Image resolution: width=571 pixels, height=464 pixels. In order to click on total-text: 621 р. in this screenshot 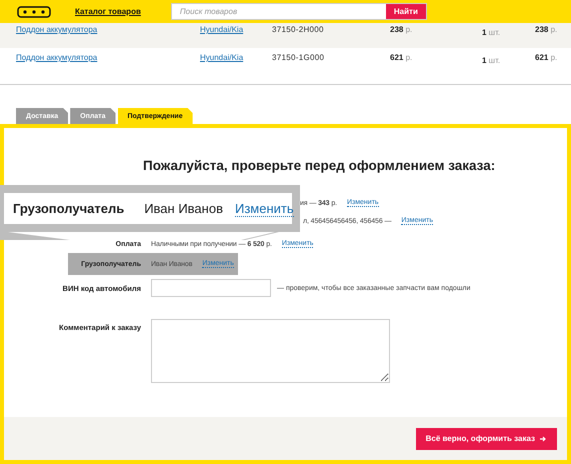, I will do `click(546, 57)`.